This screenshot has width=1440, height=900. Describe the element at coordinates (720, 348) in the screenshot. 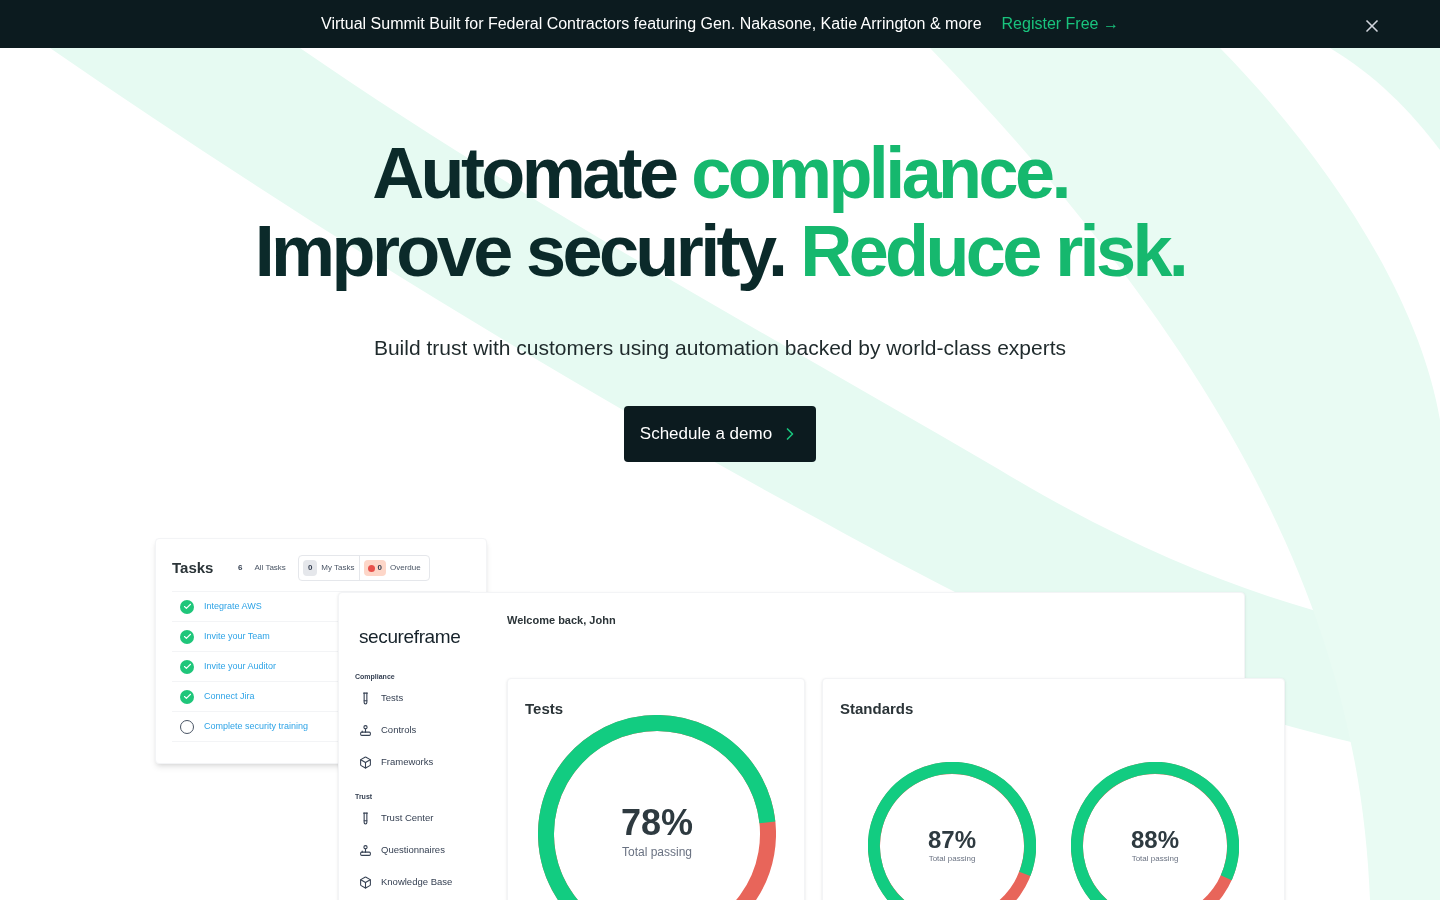

I see `subtitle: Build trust with customers using automation backed by world-class experts` at that location.